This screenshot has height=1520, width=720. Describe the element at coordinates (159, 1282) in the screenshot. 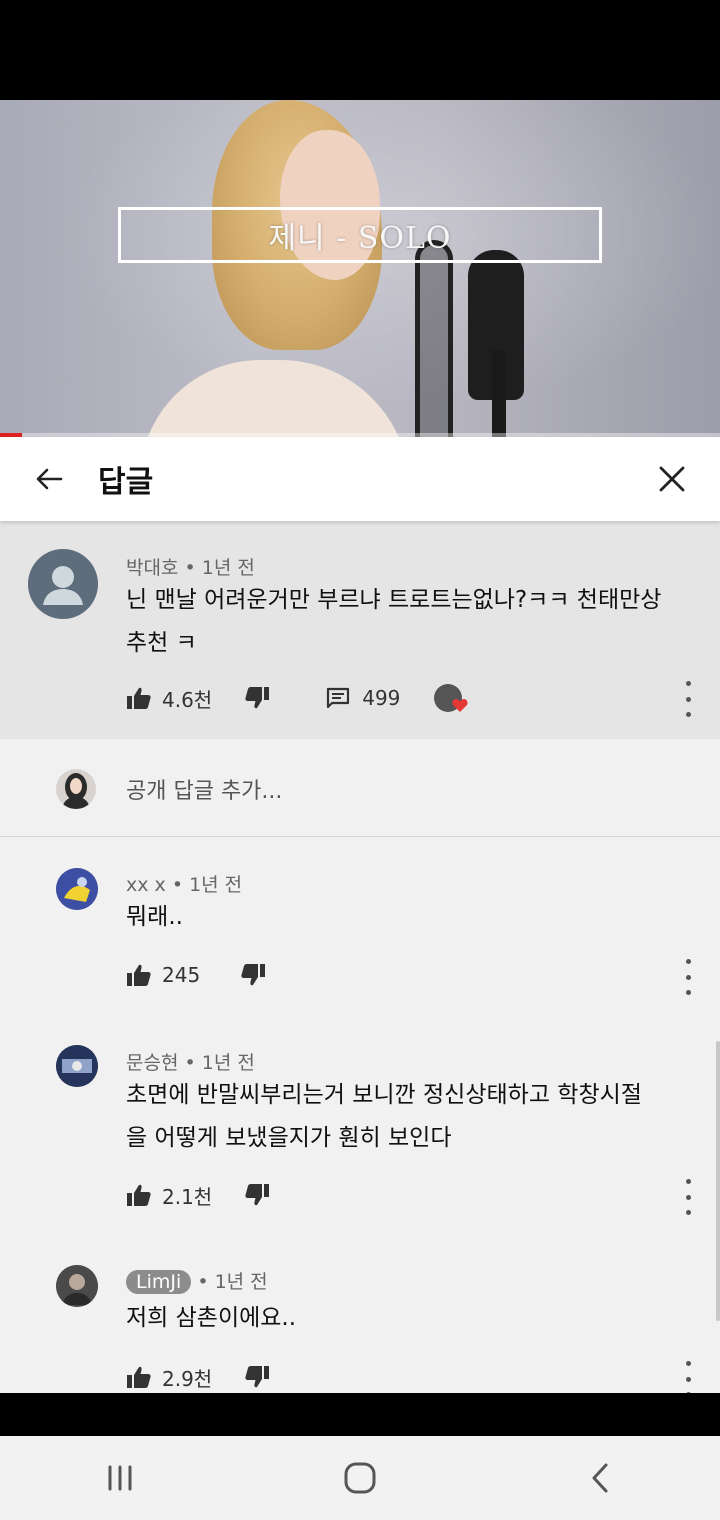

I see `reply-author-highlighted: LimJi` at that location.